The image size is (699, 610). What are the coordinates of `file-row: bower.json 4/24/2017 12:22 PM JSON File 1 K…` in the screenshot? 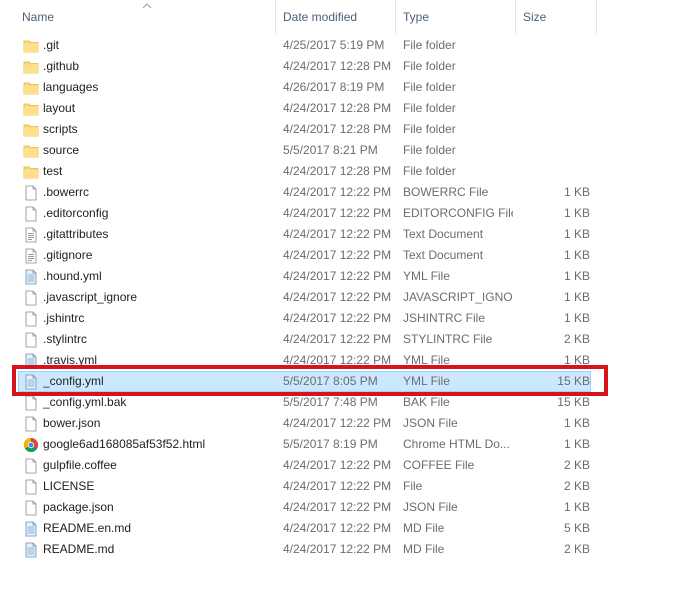 It's located at (304, 423).